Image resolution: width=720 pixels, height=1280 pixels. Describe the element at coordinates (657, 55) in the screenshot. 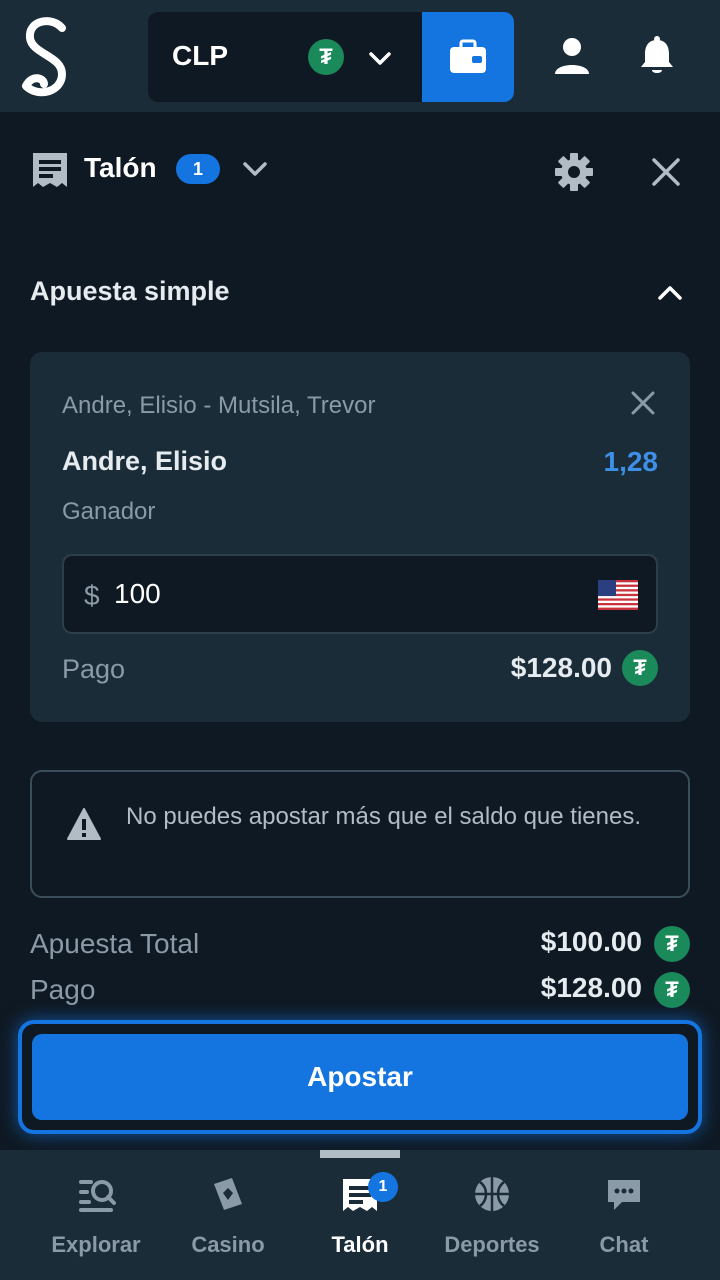

I see `bell-icon` at that location.